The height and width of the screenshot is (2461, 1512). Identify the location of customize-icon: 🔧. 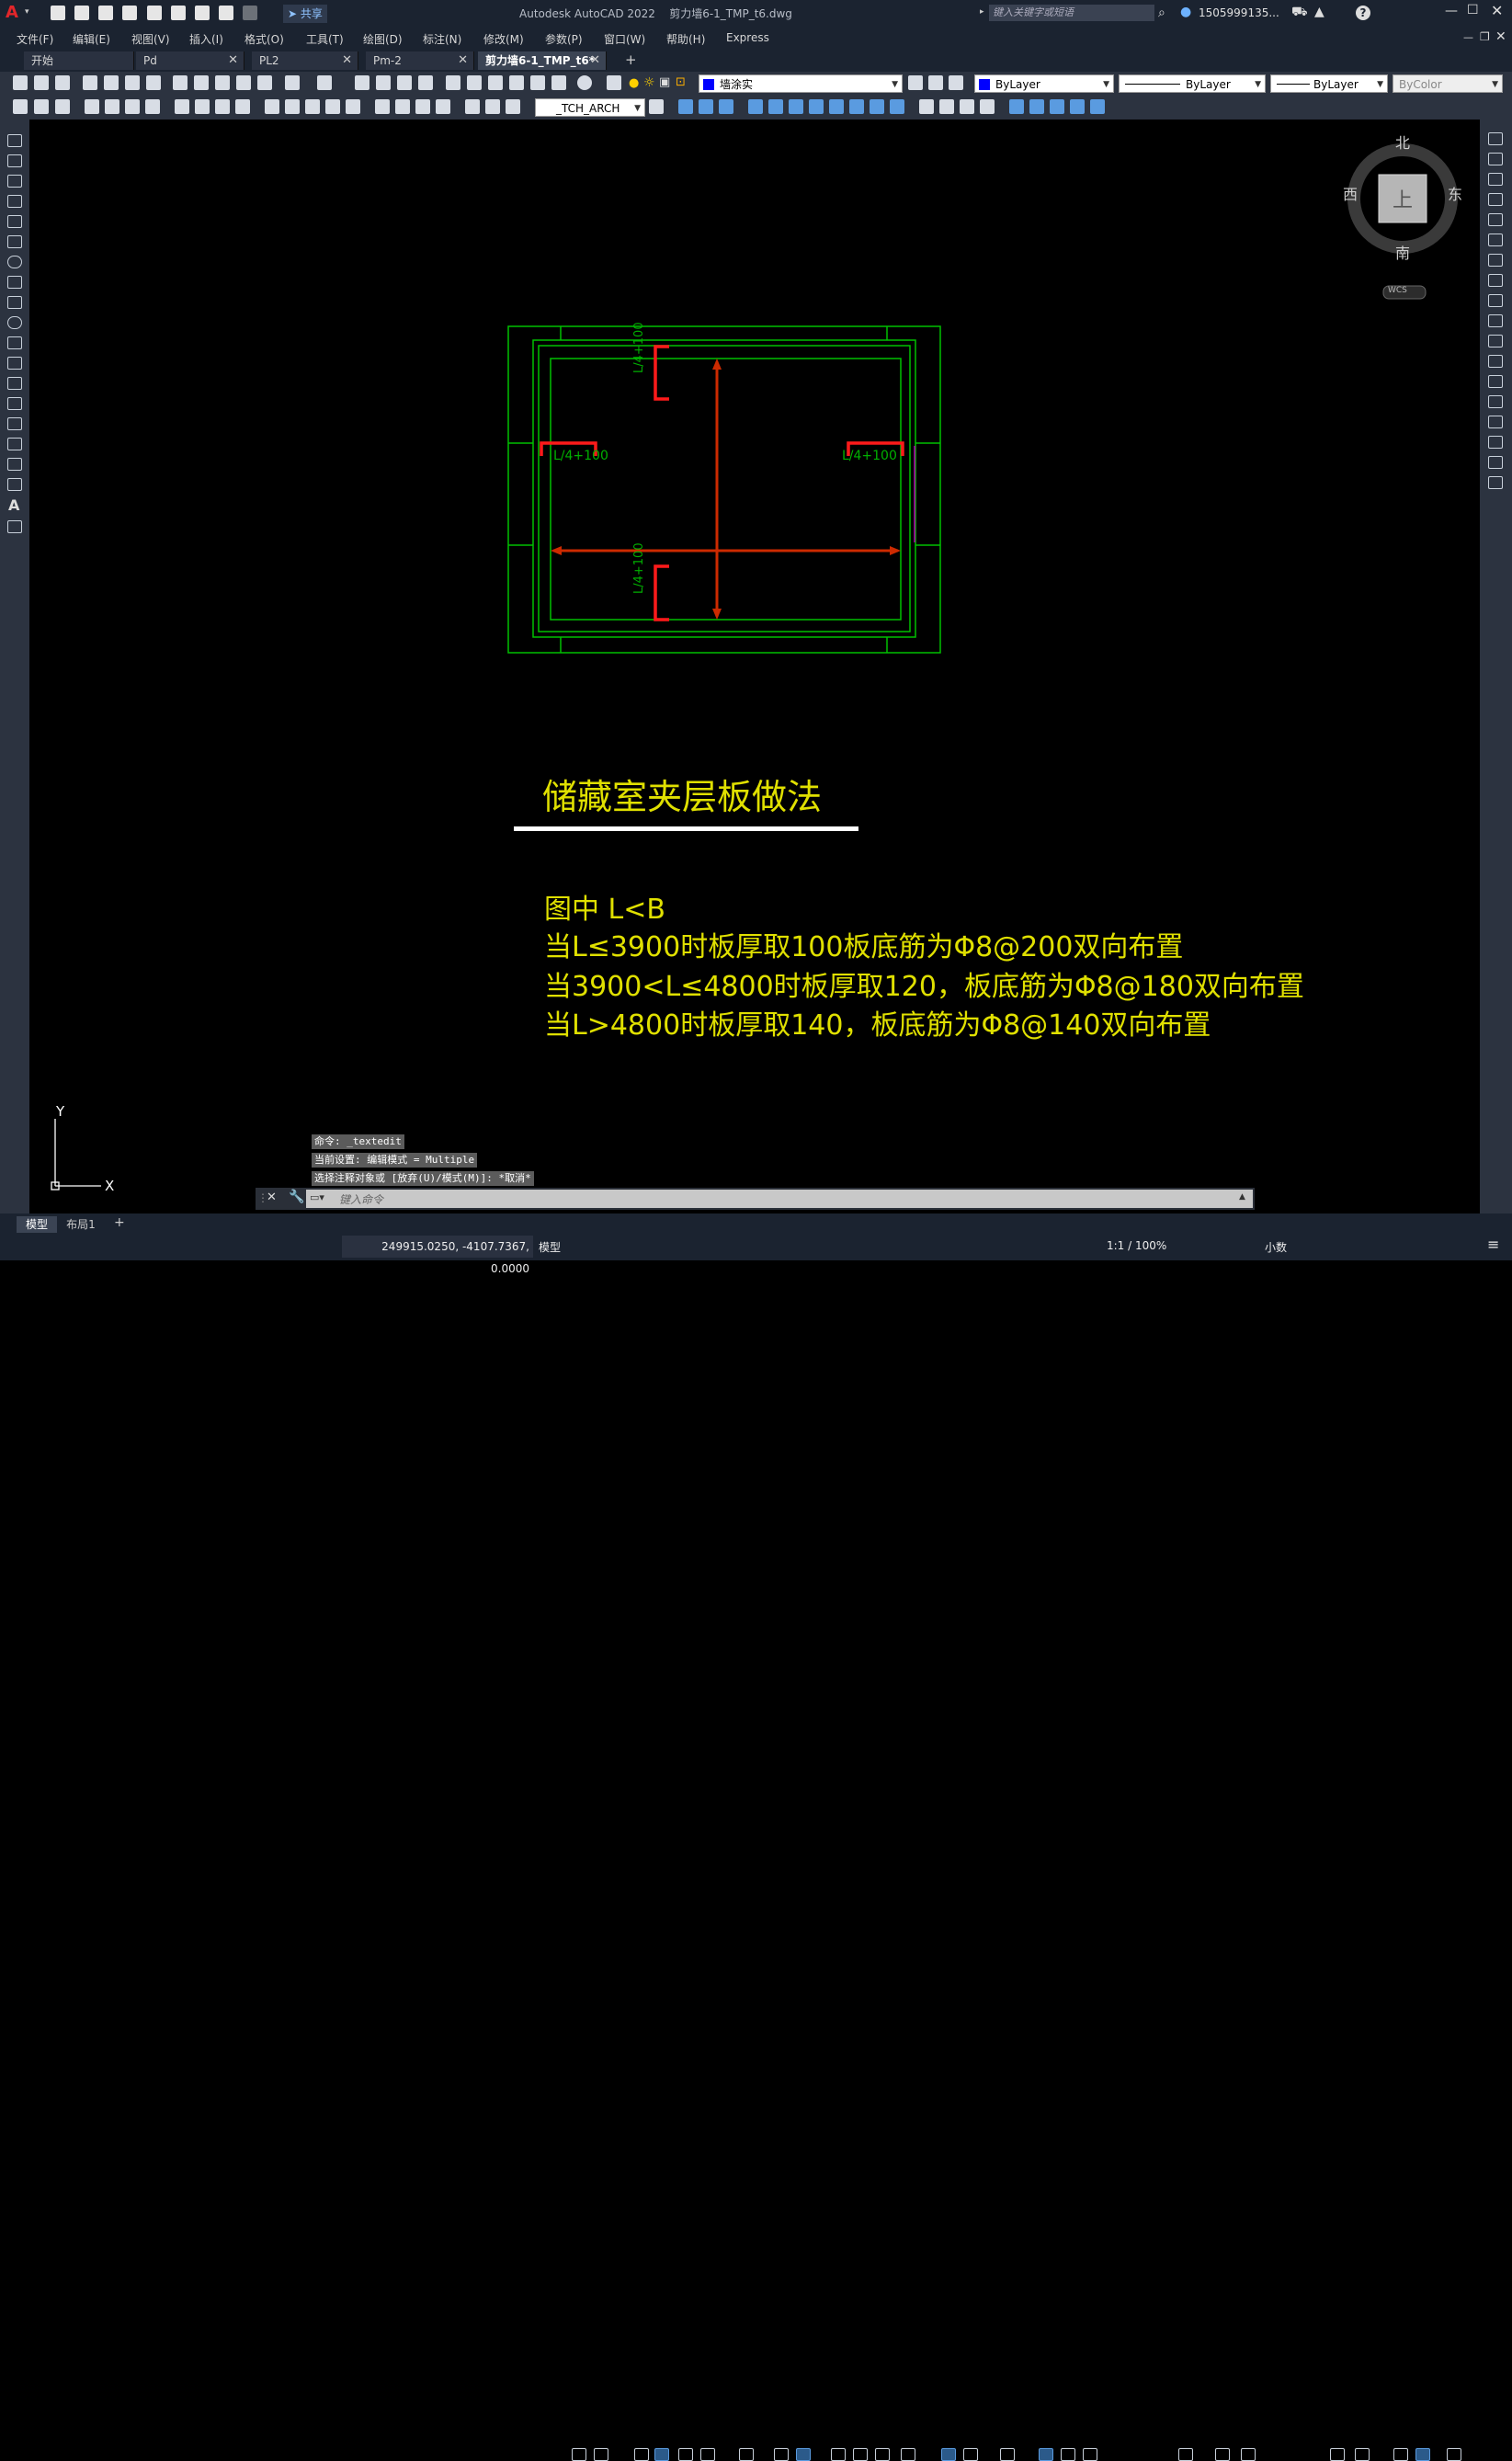
(296, 1197).